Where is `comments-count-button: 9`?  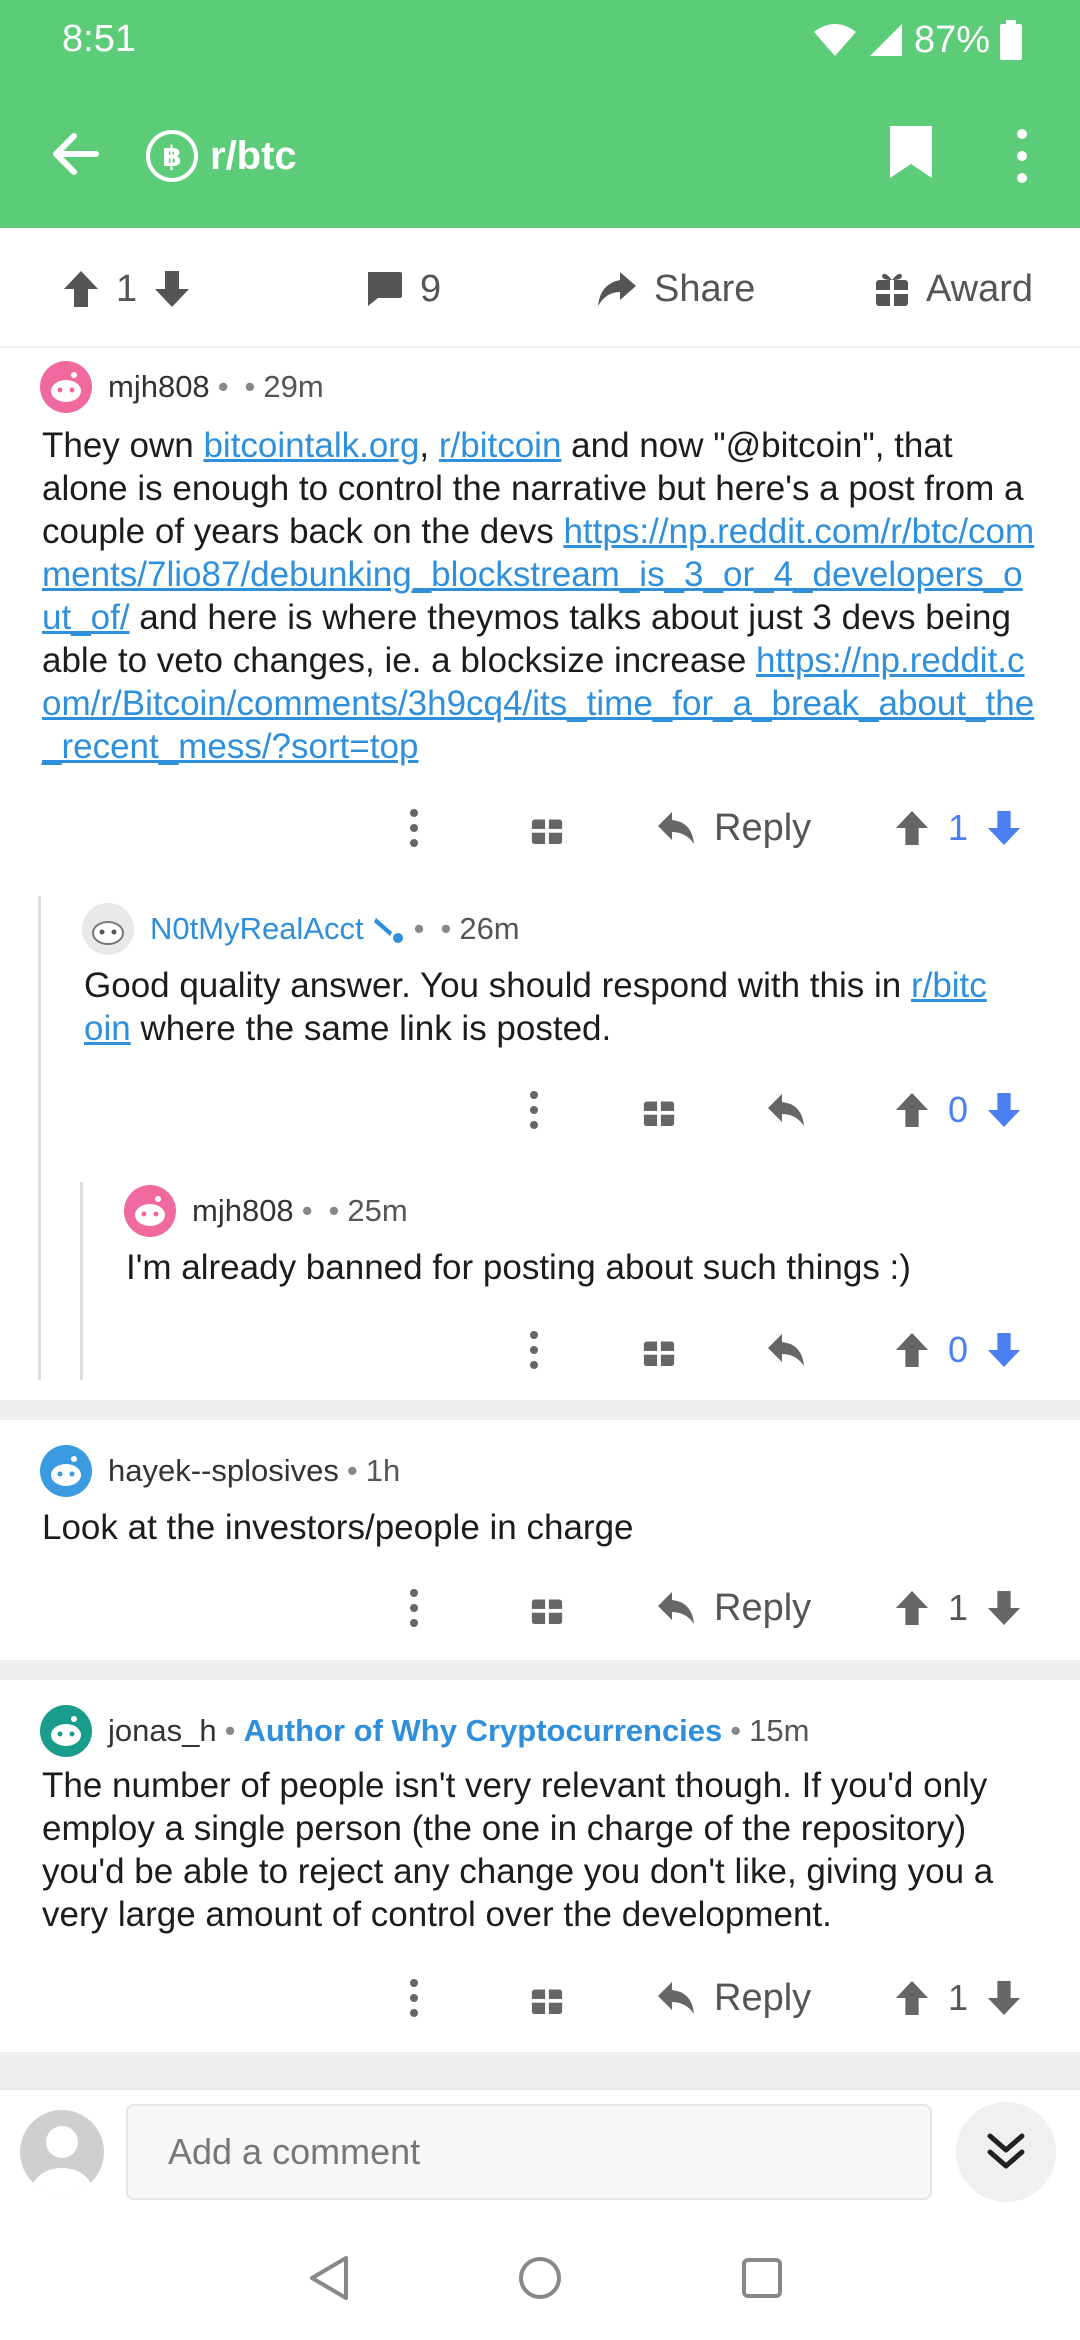 comments-count-button: 9 is located at coordinates (402, 289).